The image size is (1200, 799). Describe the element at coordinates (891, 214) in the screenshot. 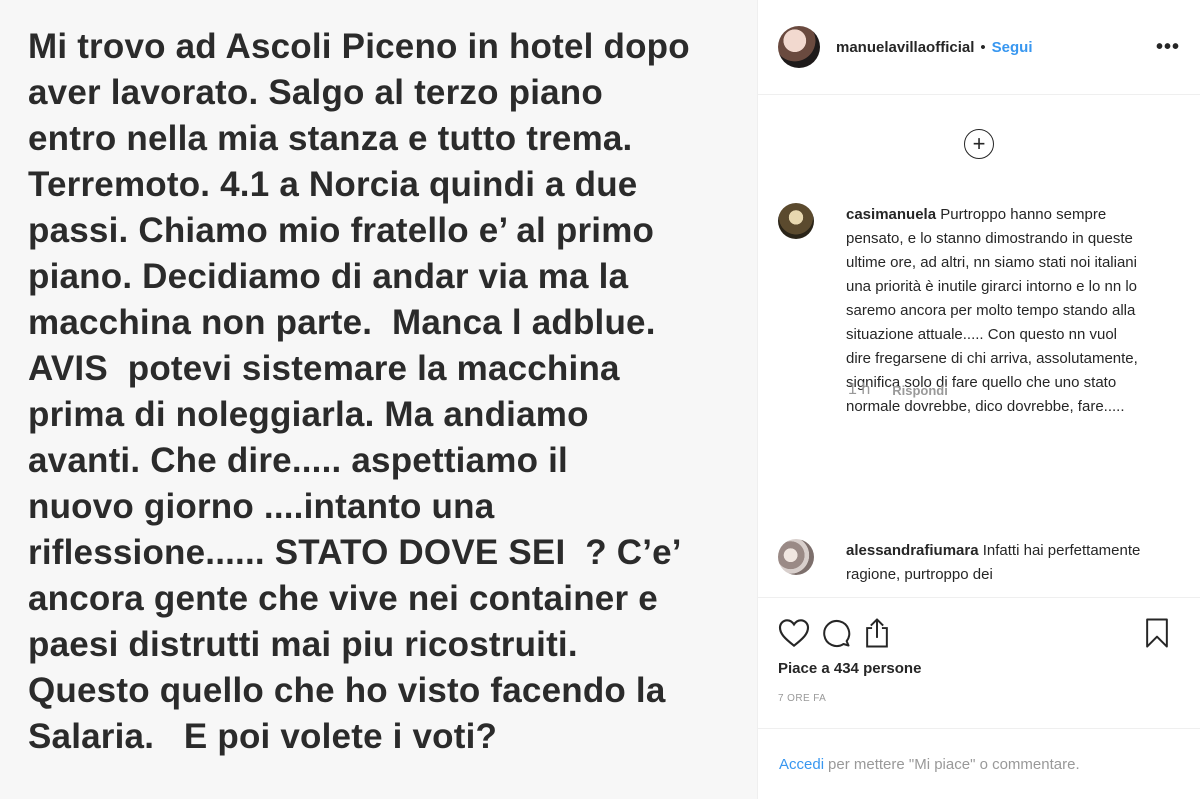

I see `comment-username: casimanuela` at that location.